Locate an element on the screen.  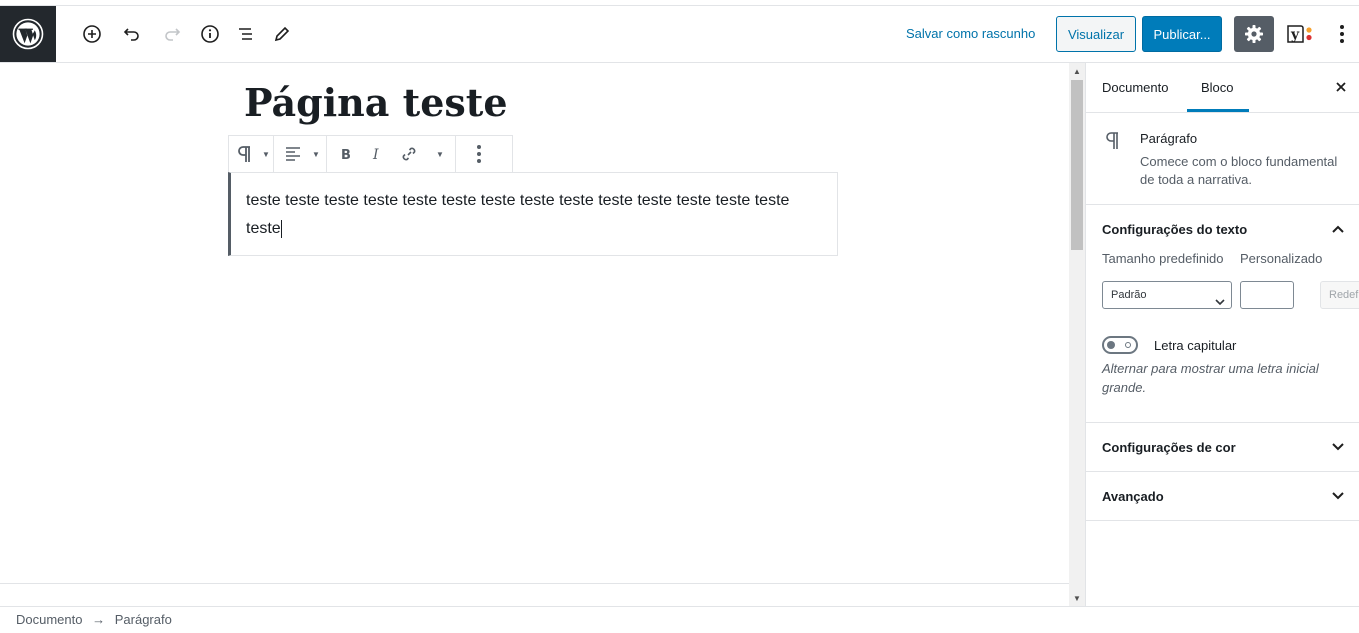
advanced-title: Avançado is located at coordinates (1133, 496).